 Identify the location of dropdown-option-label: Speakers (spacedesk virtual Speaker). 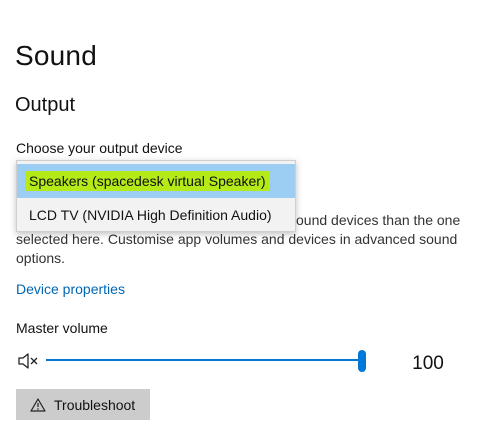
(147, 181).